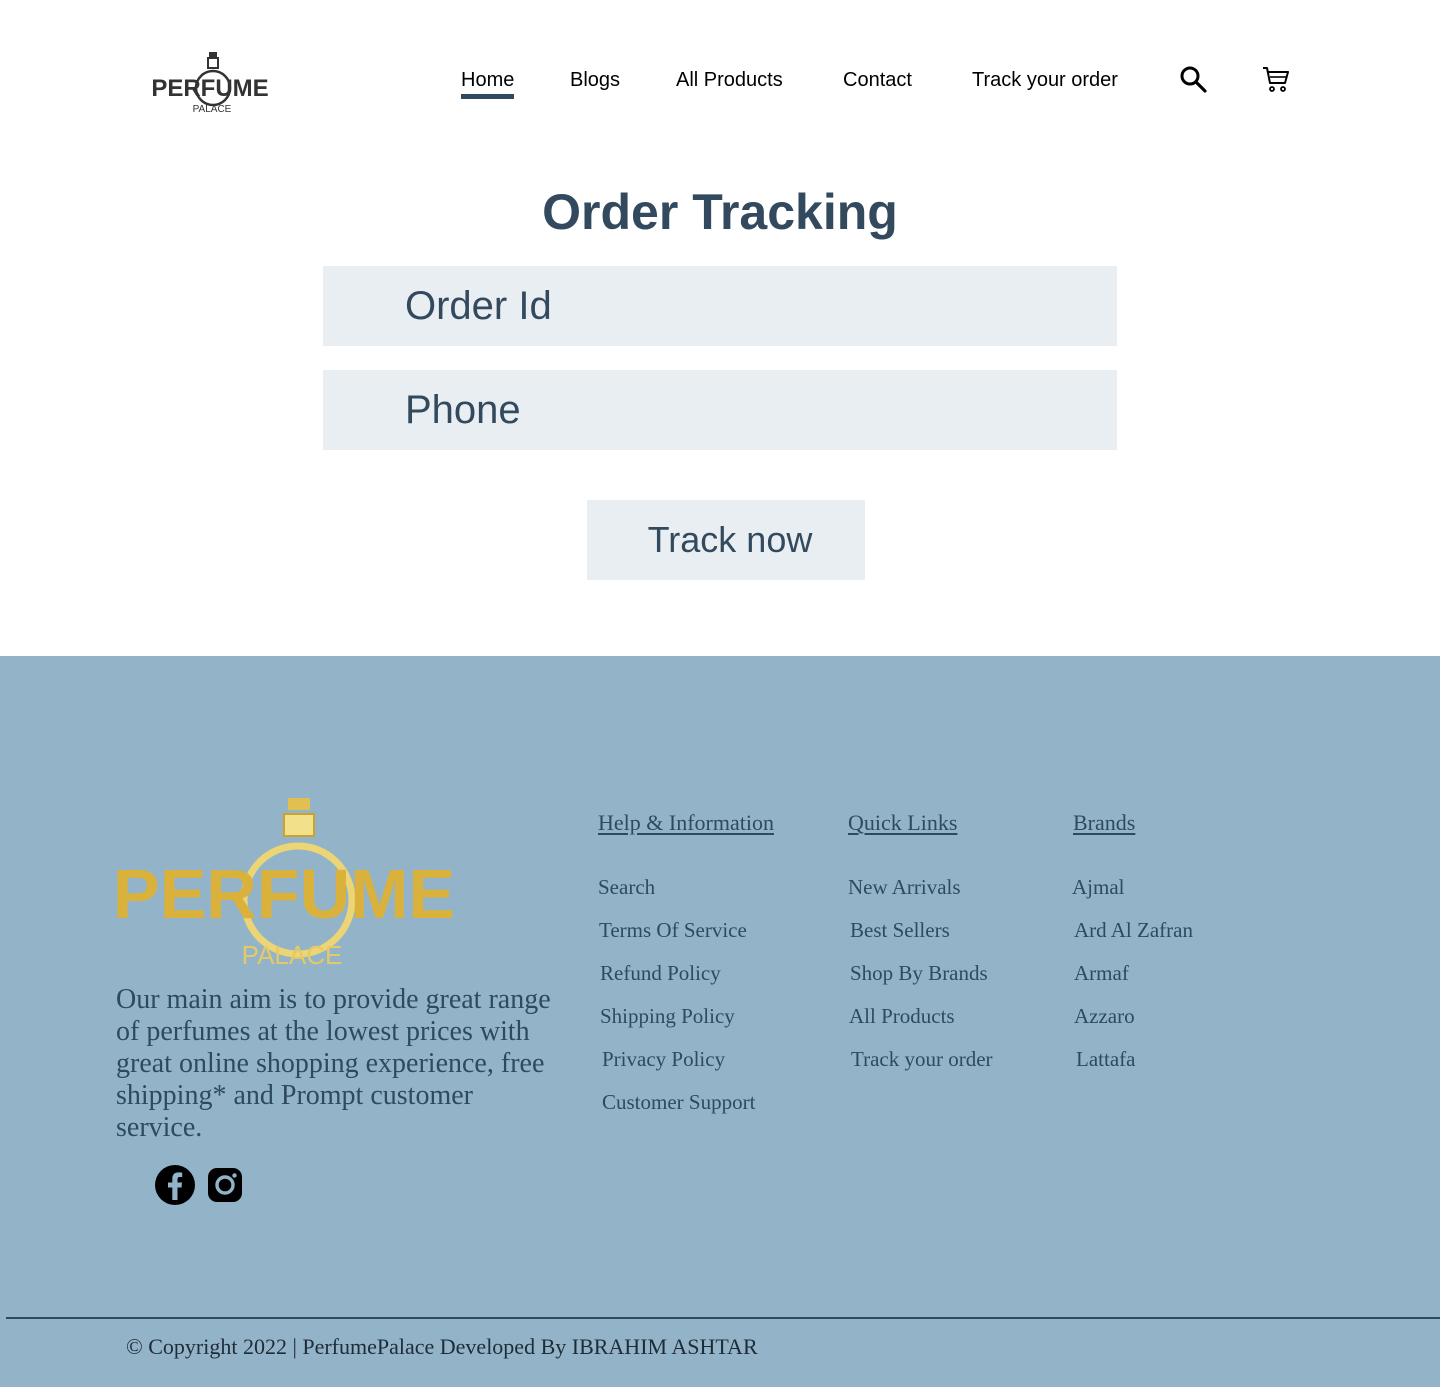 Image resolution: width=1440 pixels, height=1387 pixels. Describe the element at coordinates (1104, 1016) in the screenshot. I see `footer-link-azzaro: Azzaro` at that location.